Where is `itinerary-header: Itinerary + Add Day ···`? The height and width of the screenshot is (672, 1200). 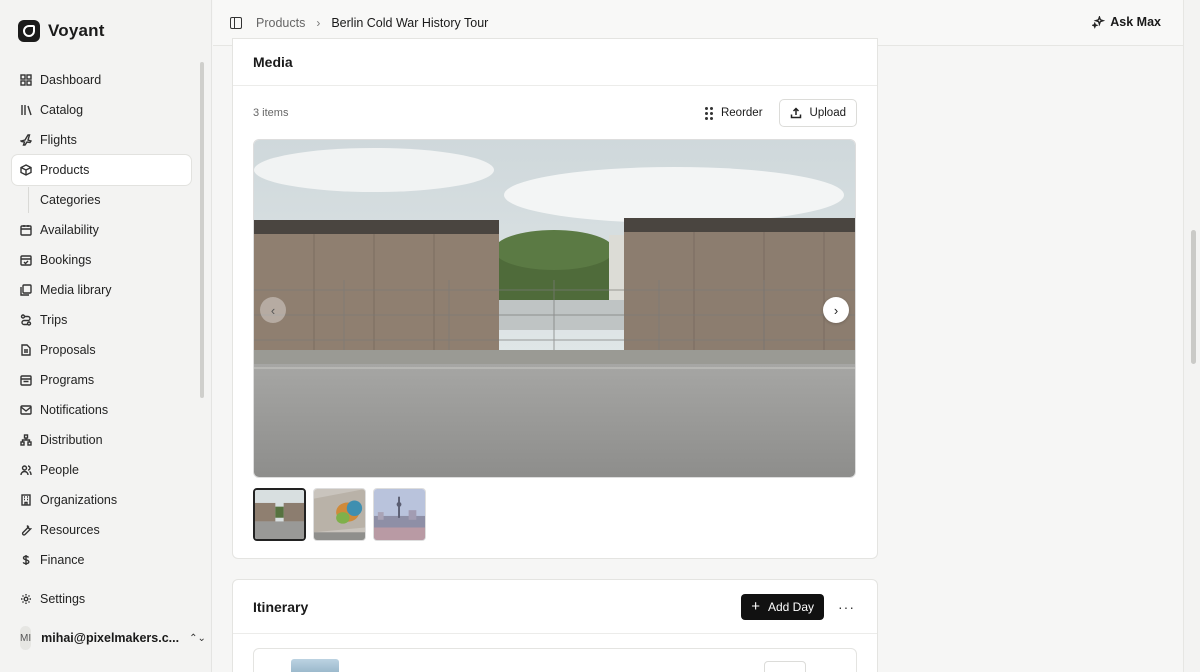
itinerary-header: Itinerary + Add Day ··· is located at coordinates (555, 607).